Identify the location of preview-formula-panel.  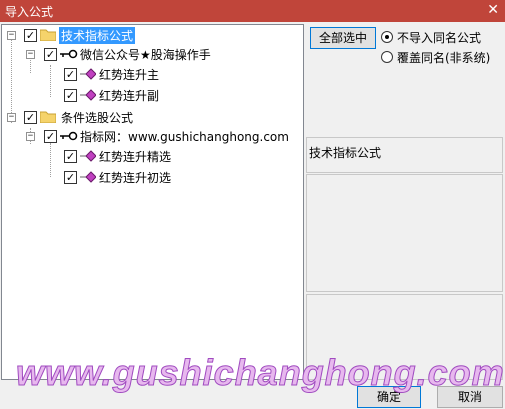
(404, 337).